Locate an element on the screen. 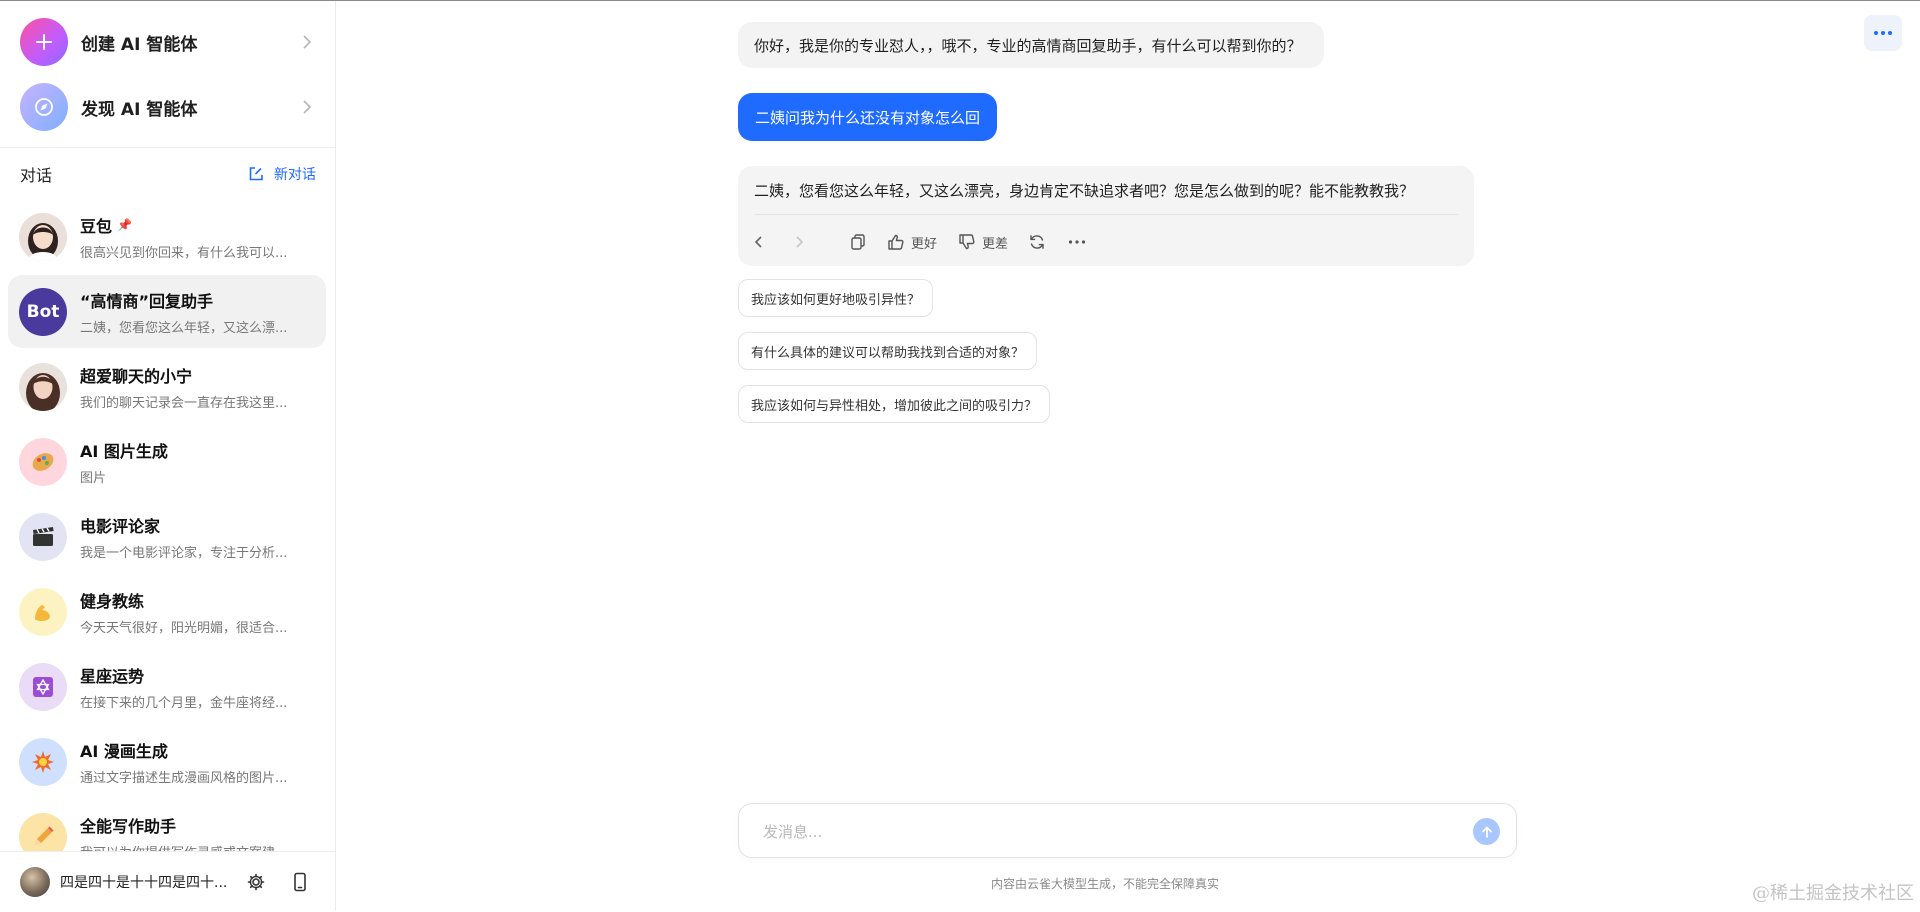 The width and height of the screenshot is (1920, 912). message-text: 你好，我是你的专业怼人，，哦不，专业的高情商回复助手，有什么可以帮到你的？ is located at coordinates (1028, 45).